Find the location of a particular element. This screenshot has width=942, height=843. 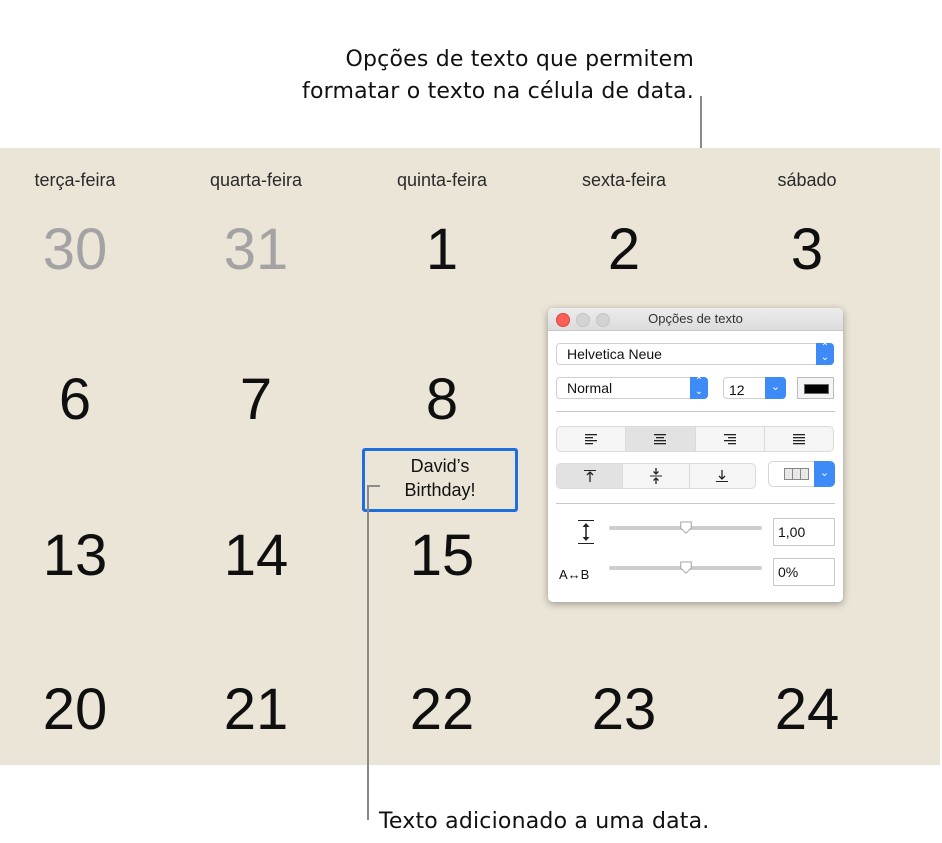

horizontal-alignment-control is located at coordinates (695, 439).